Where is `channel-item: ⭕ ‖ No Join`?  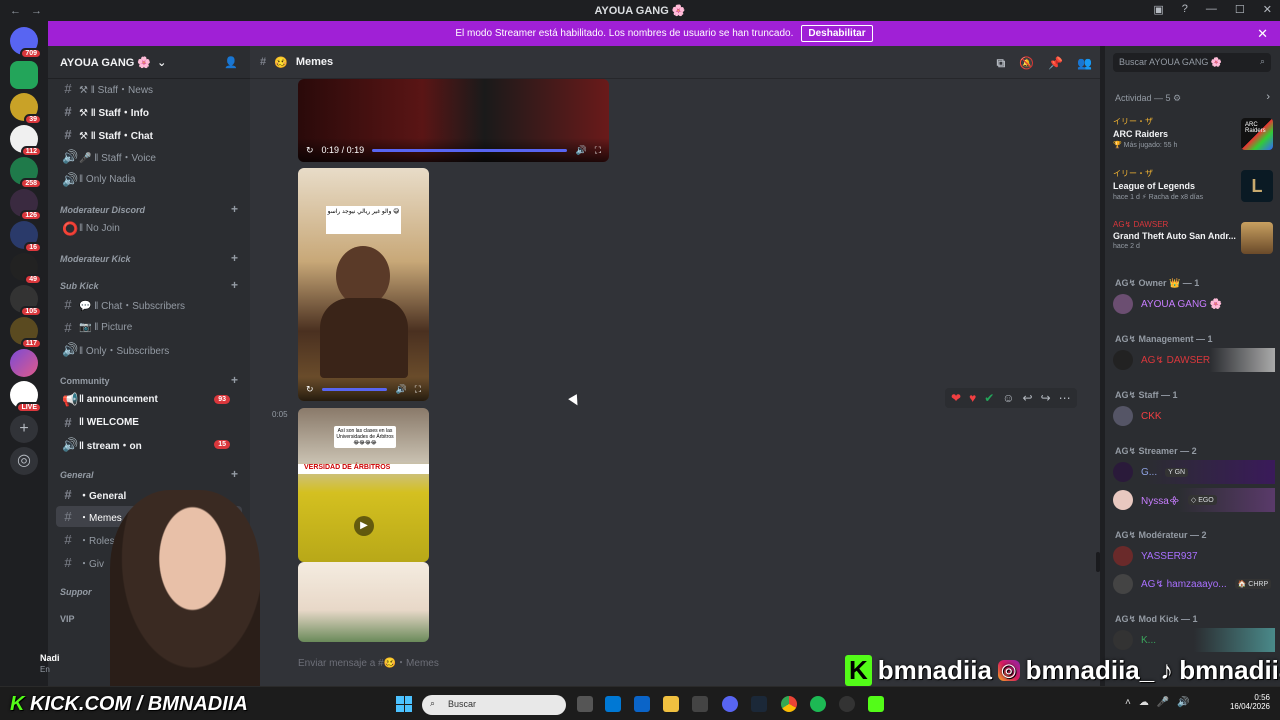
channel-item: ⭕ ‖ No Join is located at coordinates (149, 228).